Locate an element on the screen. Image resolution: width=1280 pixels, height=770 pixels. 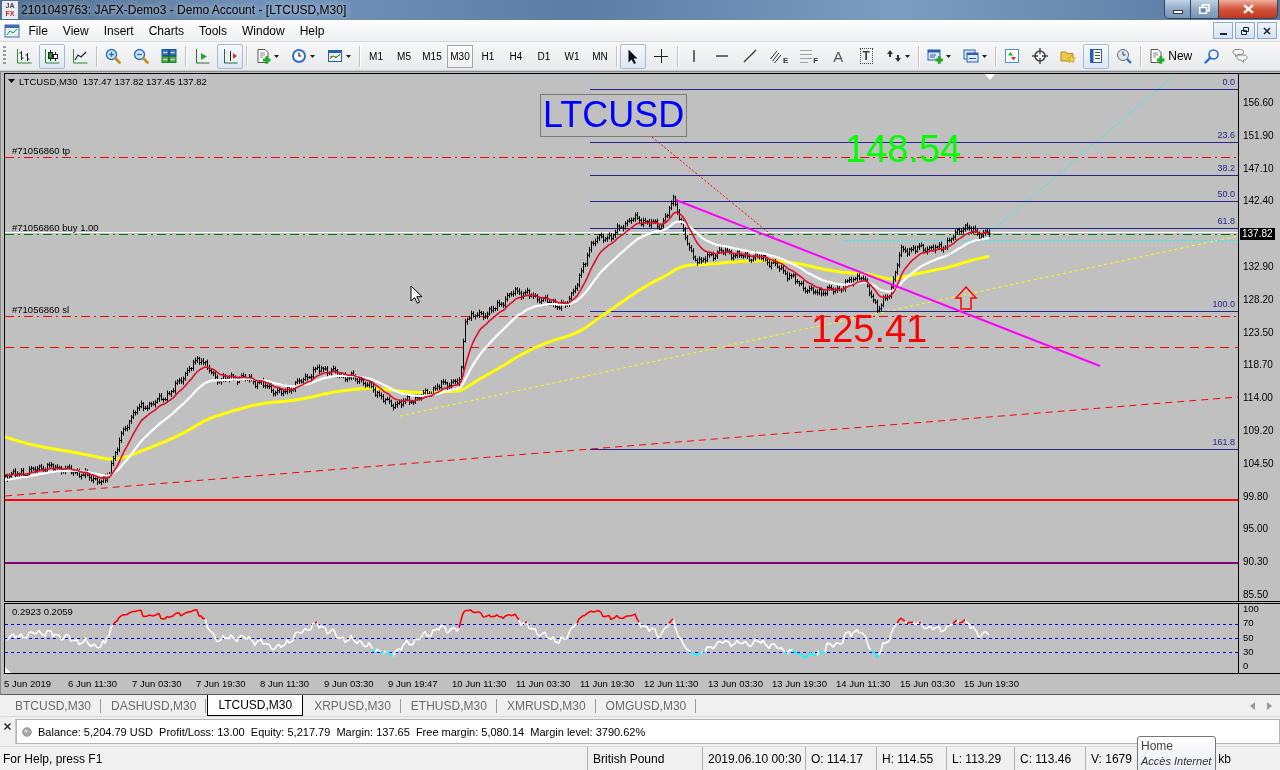
timeframe-button: D1 is located at coordinates (544, 56).